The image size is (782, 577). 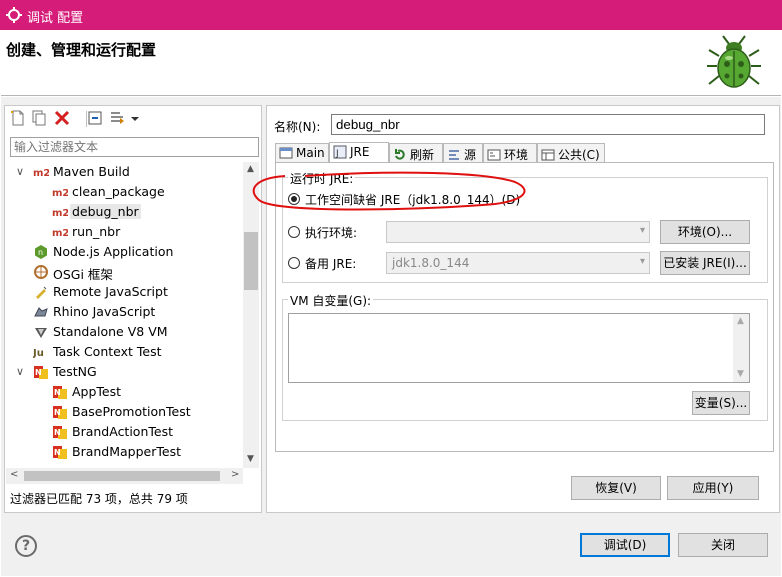 I want to click on osgi-icon, so click(x=41, y=272).